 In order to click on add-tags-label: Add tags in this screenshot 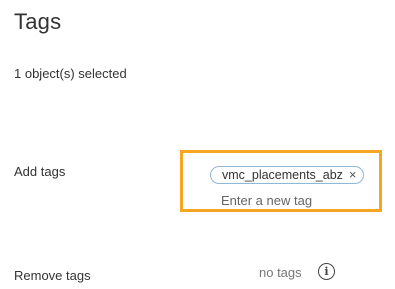, I will do `click(40, 171)`.